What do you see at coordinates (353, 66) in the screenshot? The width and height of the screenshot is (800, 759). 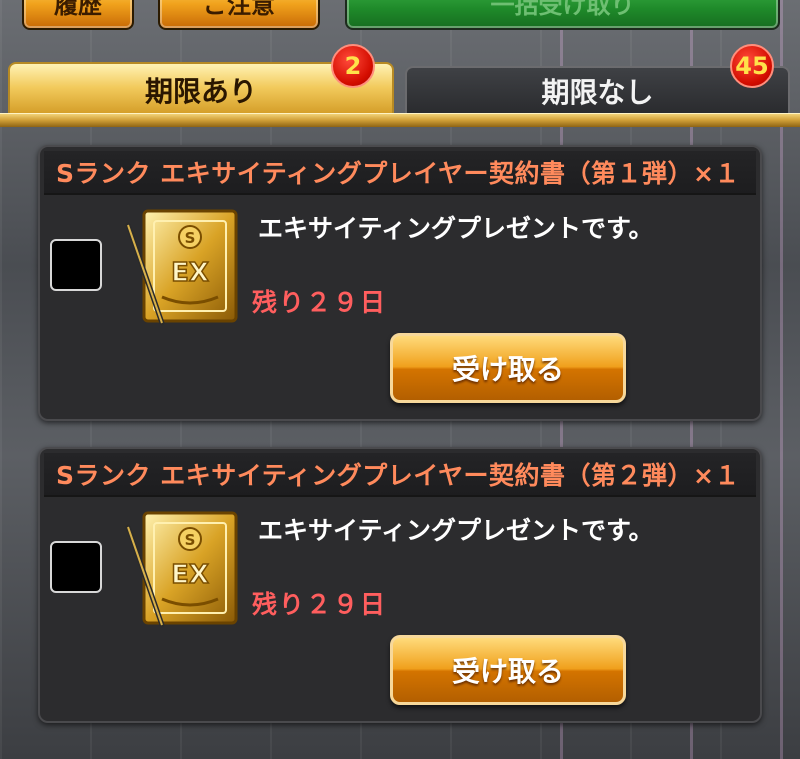 I see `count-badge: 2` at bounding box center [353, 66].